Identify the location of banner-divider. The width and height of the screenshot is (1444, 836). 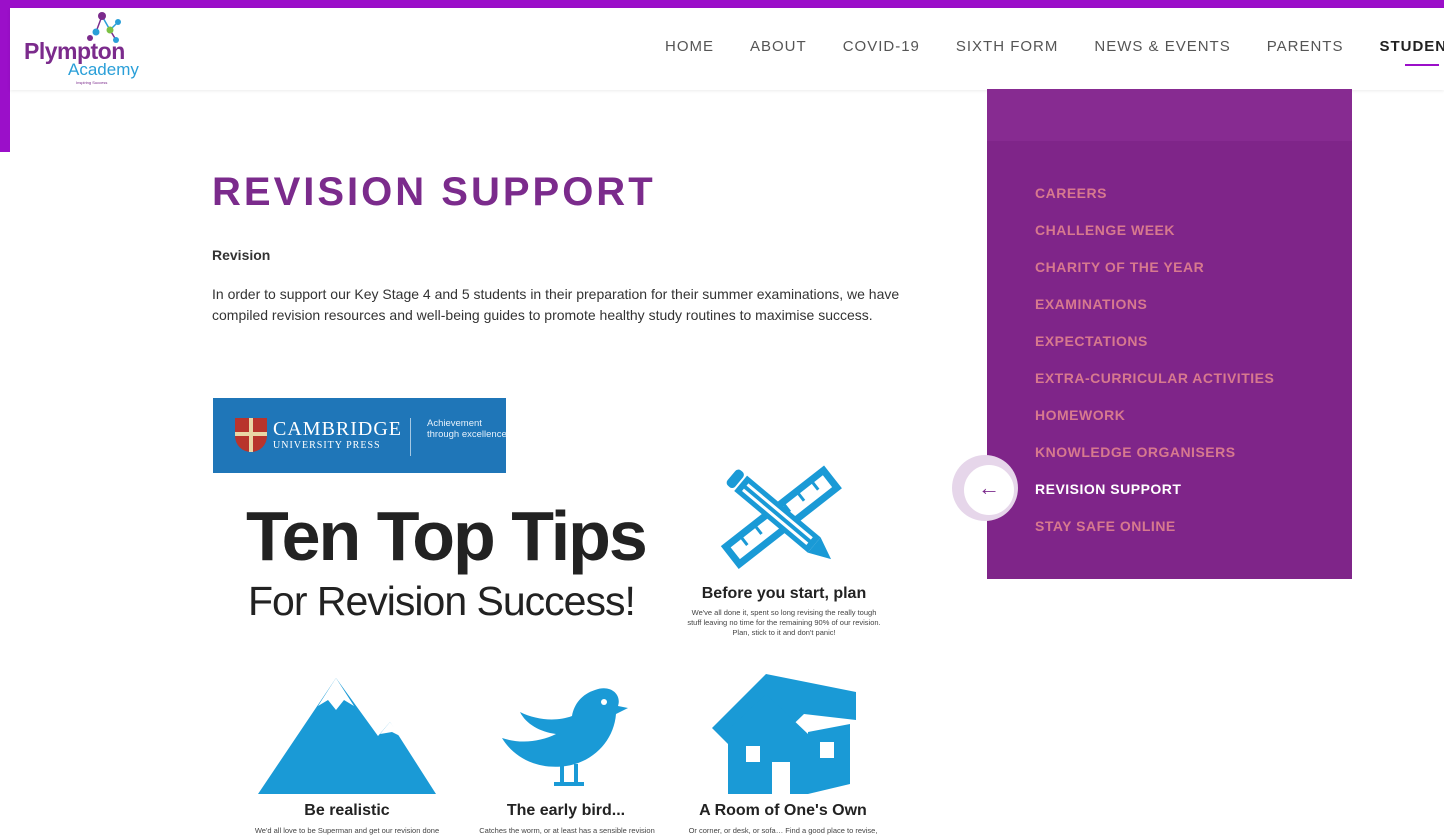
(410, 437).